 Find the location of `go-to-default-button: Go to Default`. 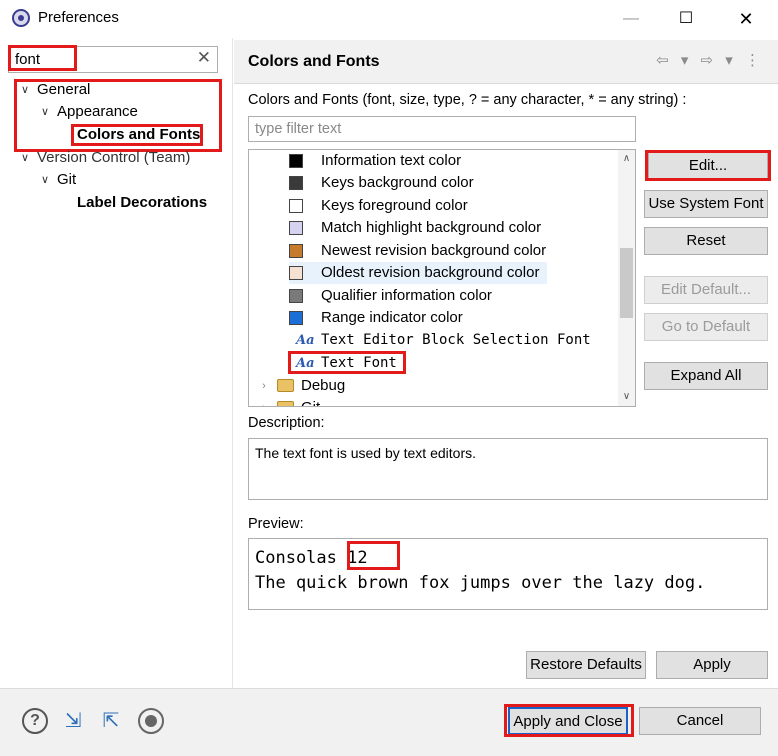

go-to-default-button: Go to Default is located at coordinates (706, 327).